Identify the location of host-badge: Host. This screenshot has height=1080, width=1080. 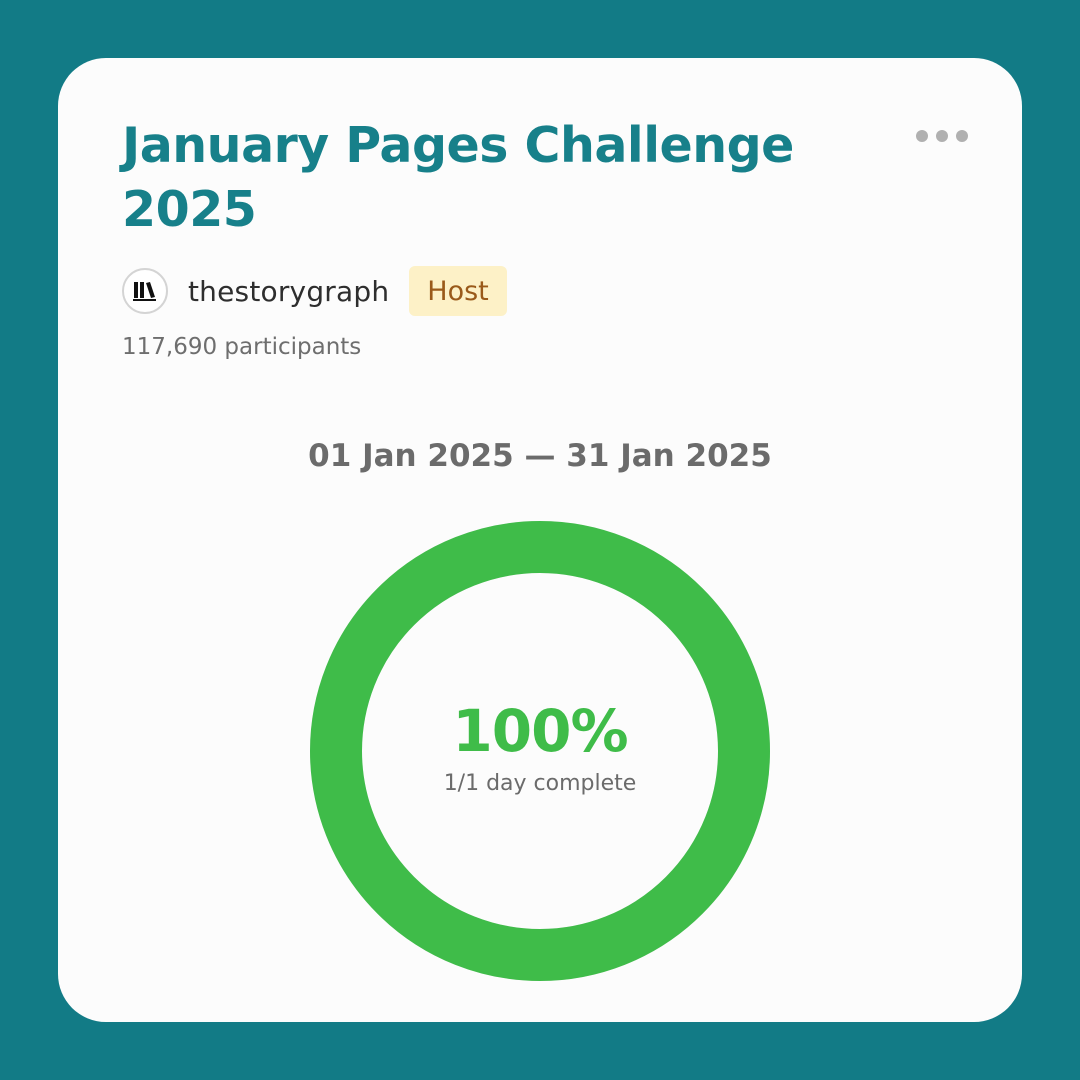
(458, 291).